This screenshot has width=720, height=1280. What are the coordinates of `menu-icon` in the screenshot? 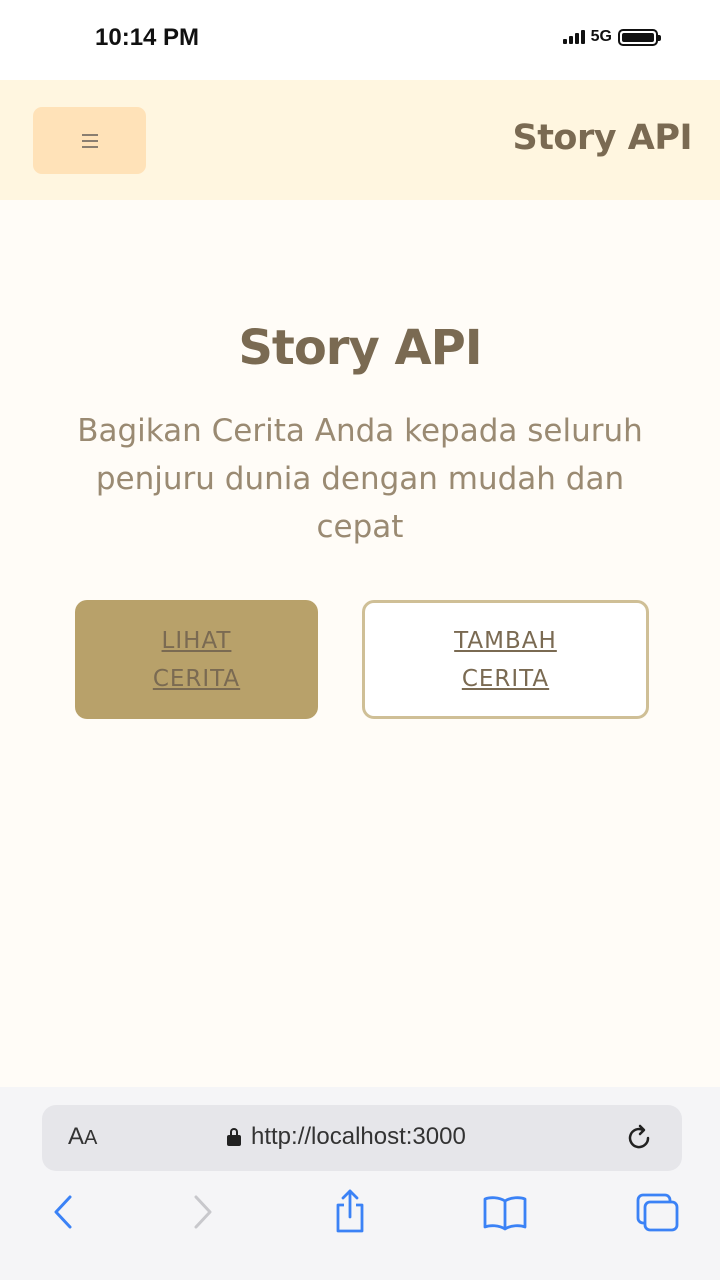 It's located at (89, 140).